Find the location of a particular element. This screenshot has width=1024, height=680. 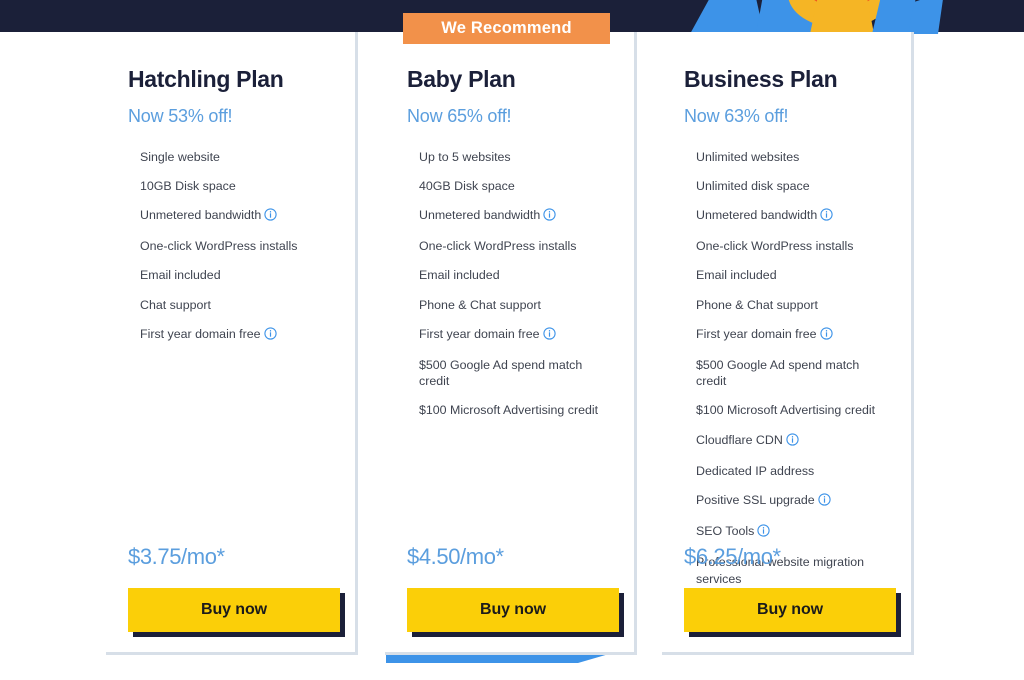

feature-item: Up to 5 websites is located at coordinates (515, 157).